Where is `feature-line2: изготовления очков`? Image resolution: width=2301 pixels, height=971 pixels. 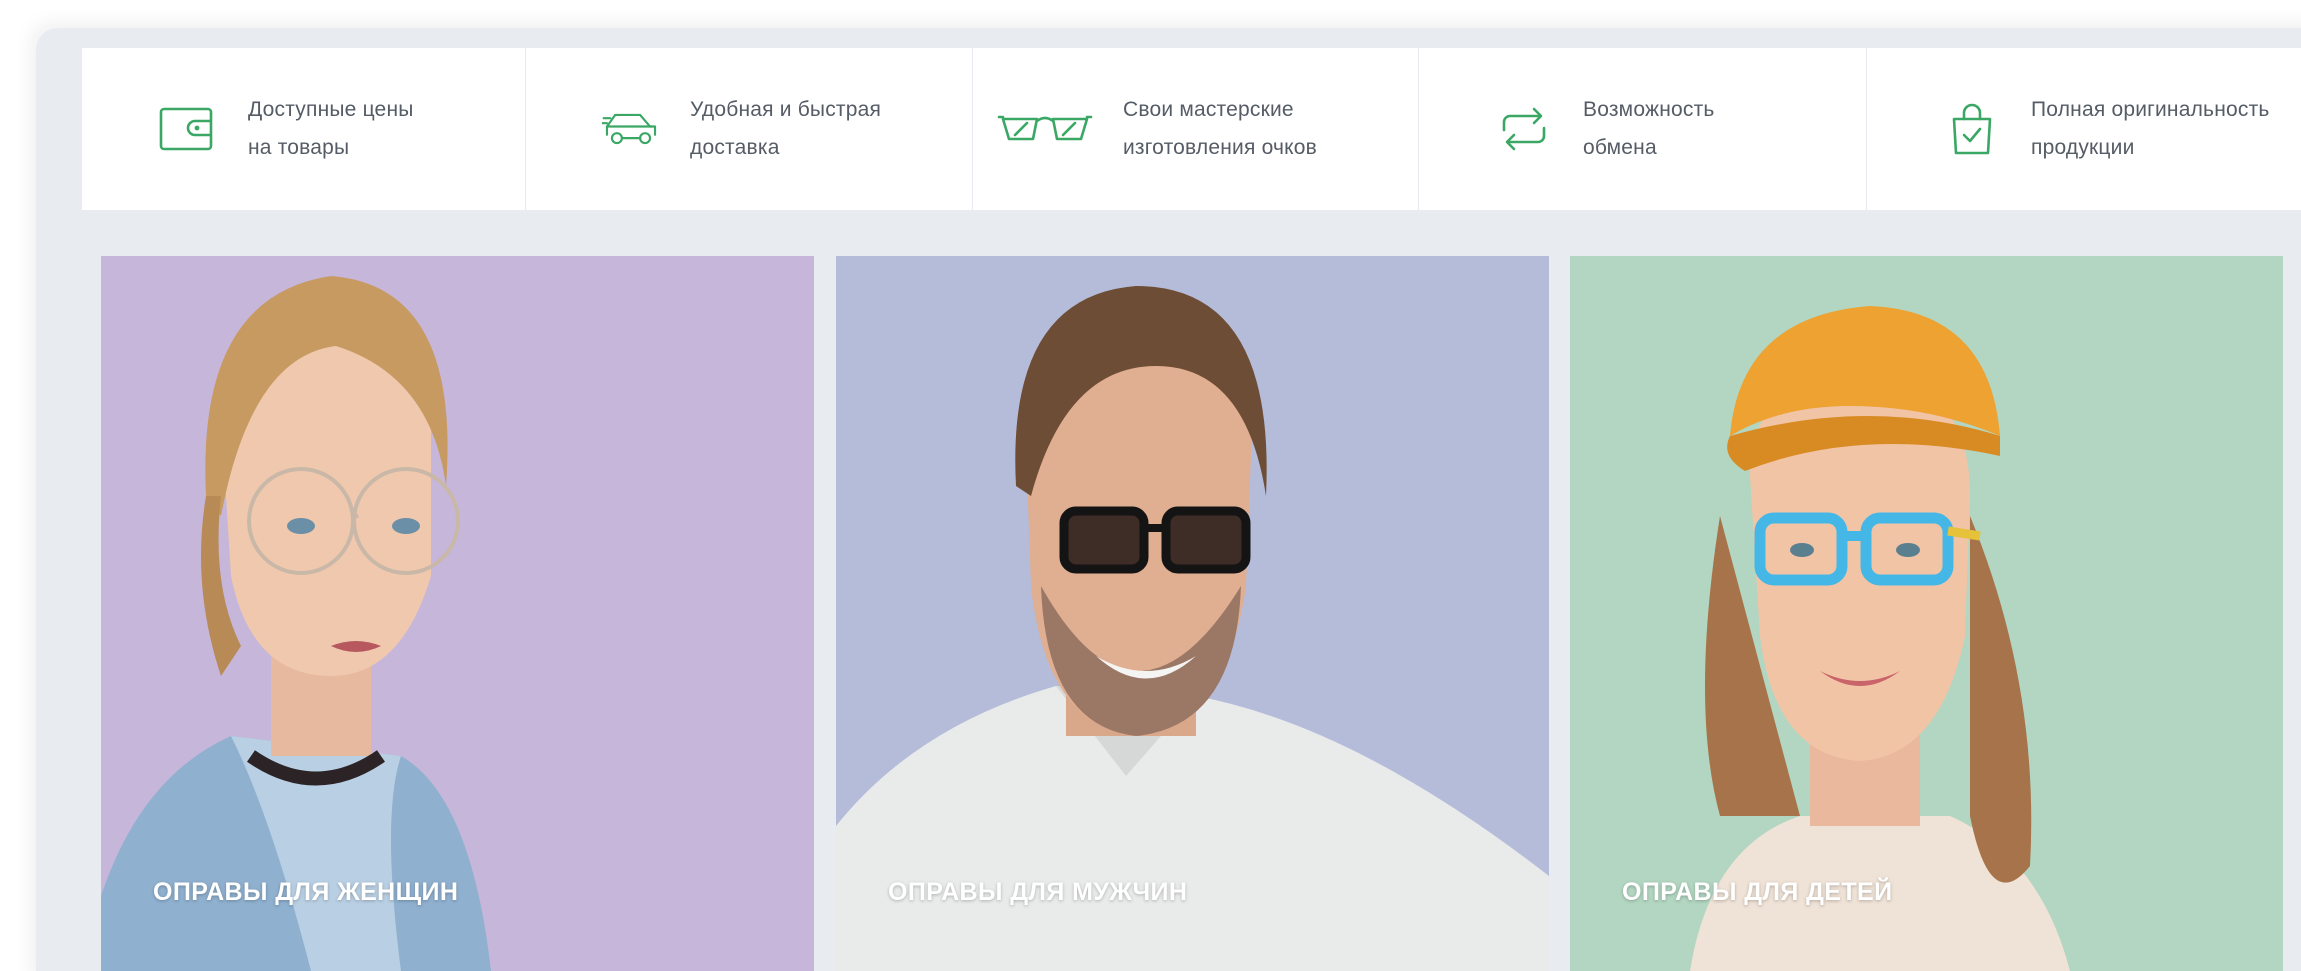 feature-line2: изготовления очков is located at coordinates (1220, 147).